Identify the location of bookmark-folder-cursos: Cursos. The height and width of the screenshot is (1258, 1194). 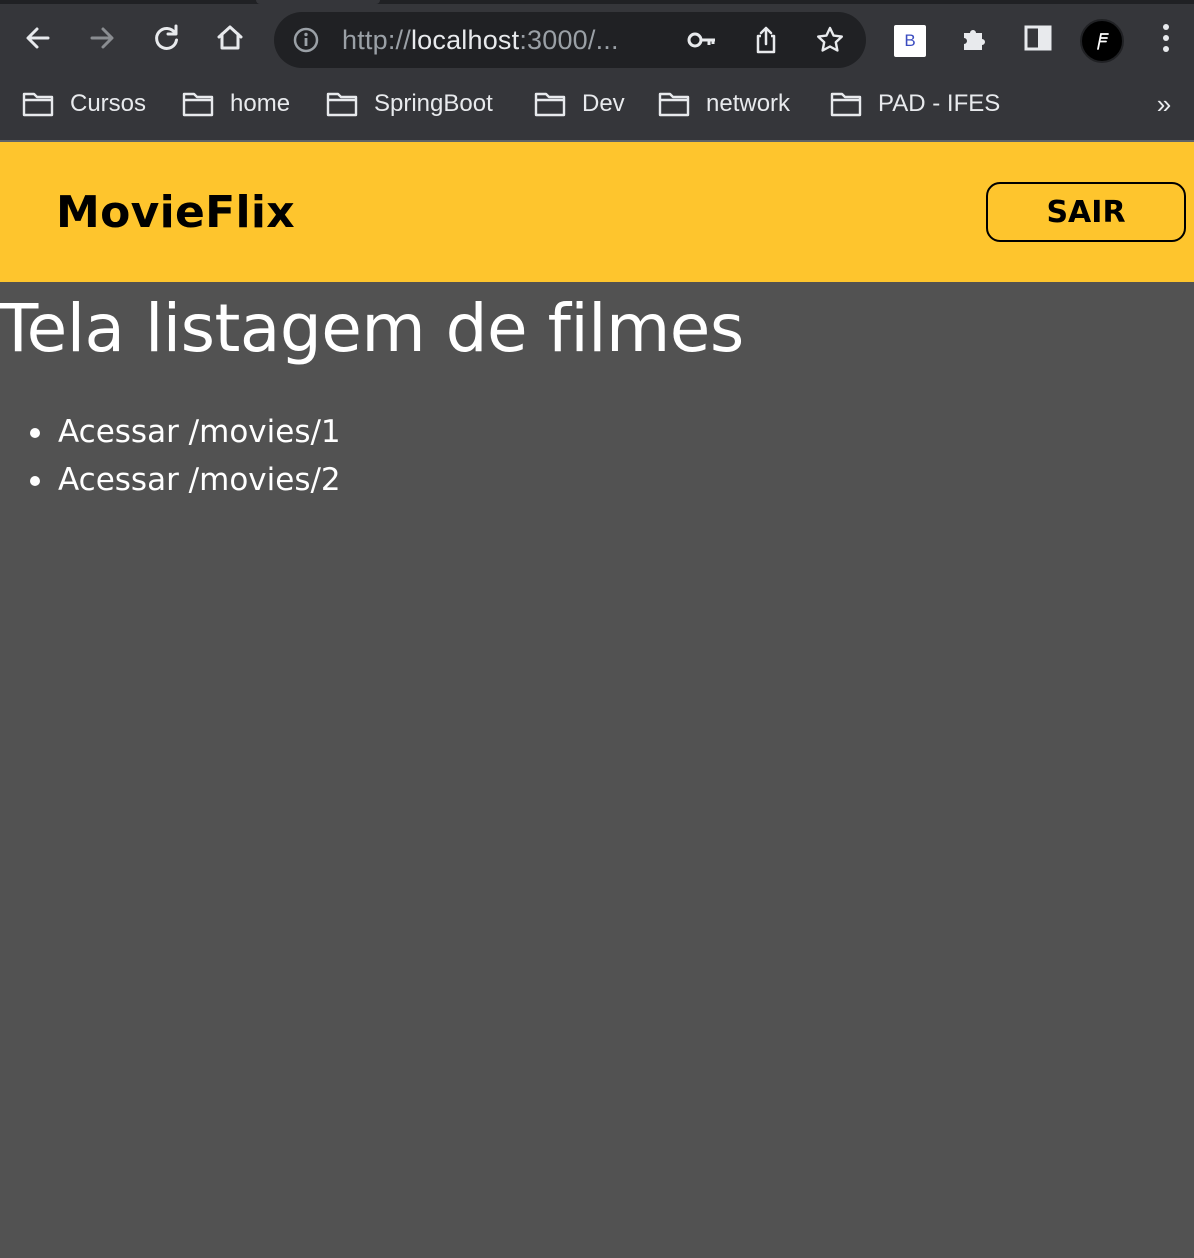
(84, 104).